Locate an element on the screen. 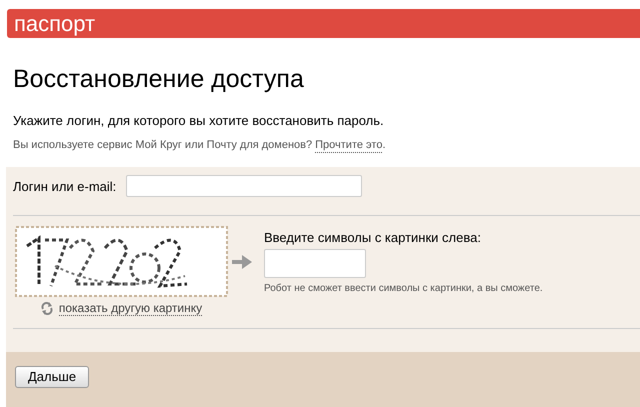 This screenshot has height=407, width=640. captcha-field is located at coordinates (315, 263).